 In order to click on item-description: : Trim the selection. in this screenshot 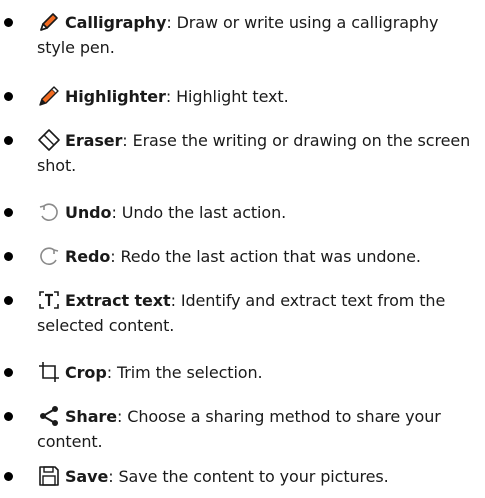, I will do `click(184, 372)`.